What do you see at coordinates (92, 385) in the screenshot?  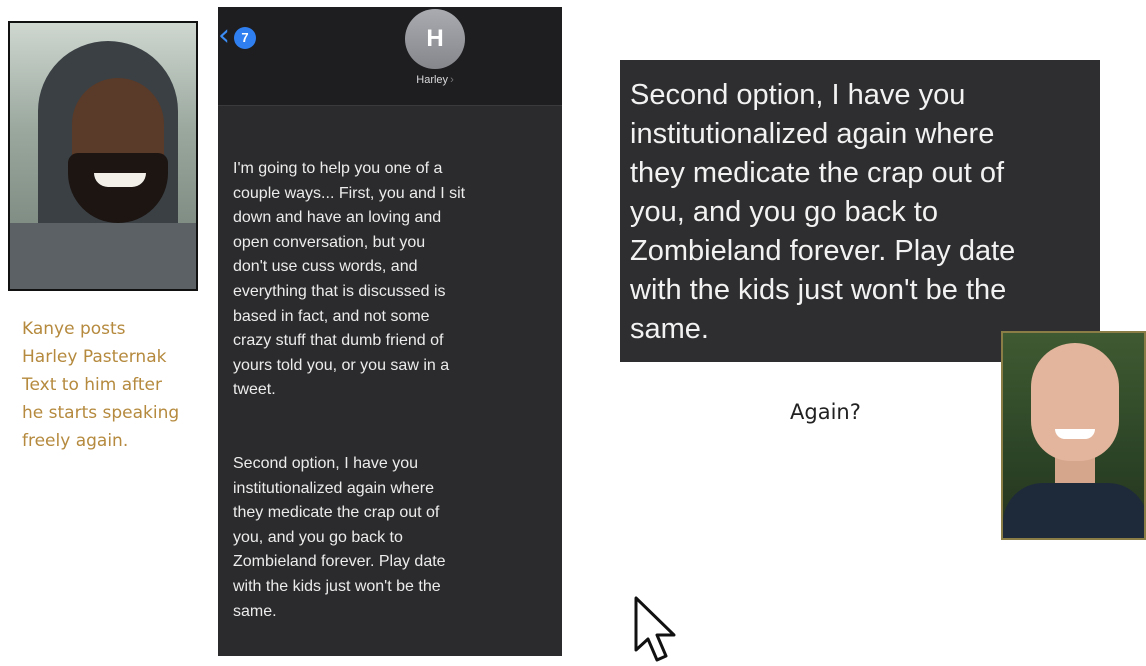 I see `caption-line: Text to him after` at bounding box center [92, 385].